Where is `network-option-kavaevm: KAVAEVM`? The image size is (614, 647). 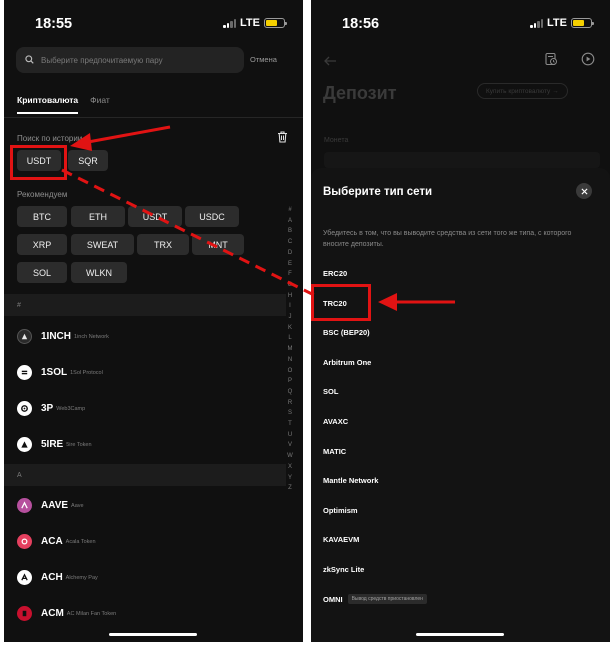
network-option-kavaevm: KAVAEVM is located at coordinates (341, 539).